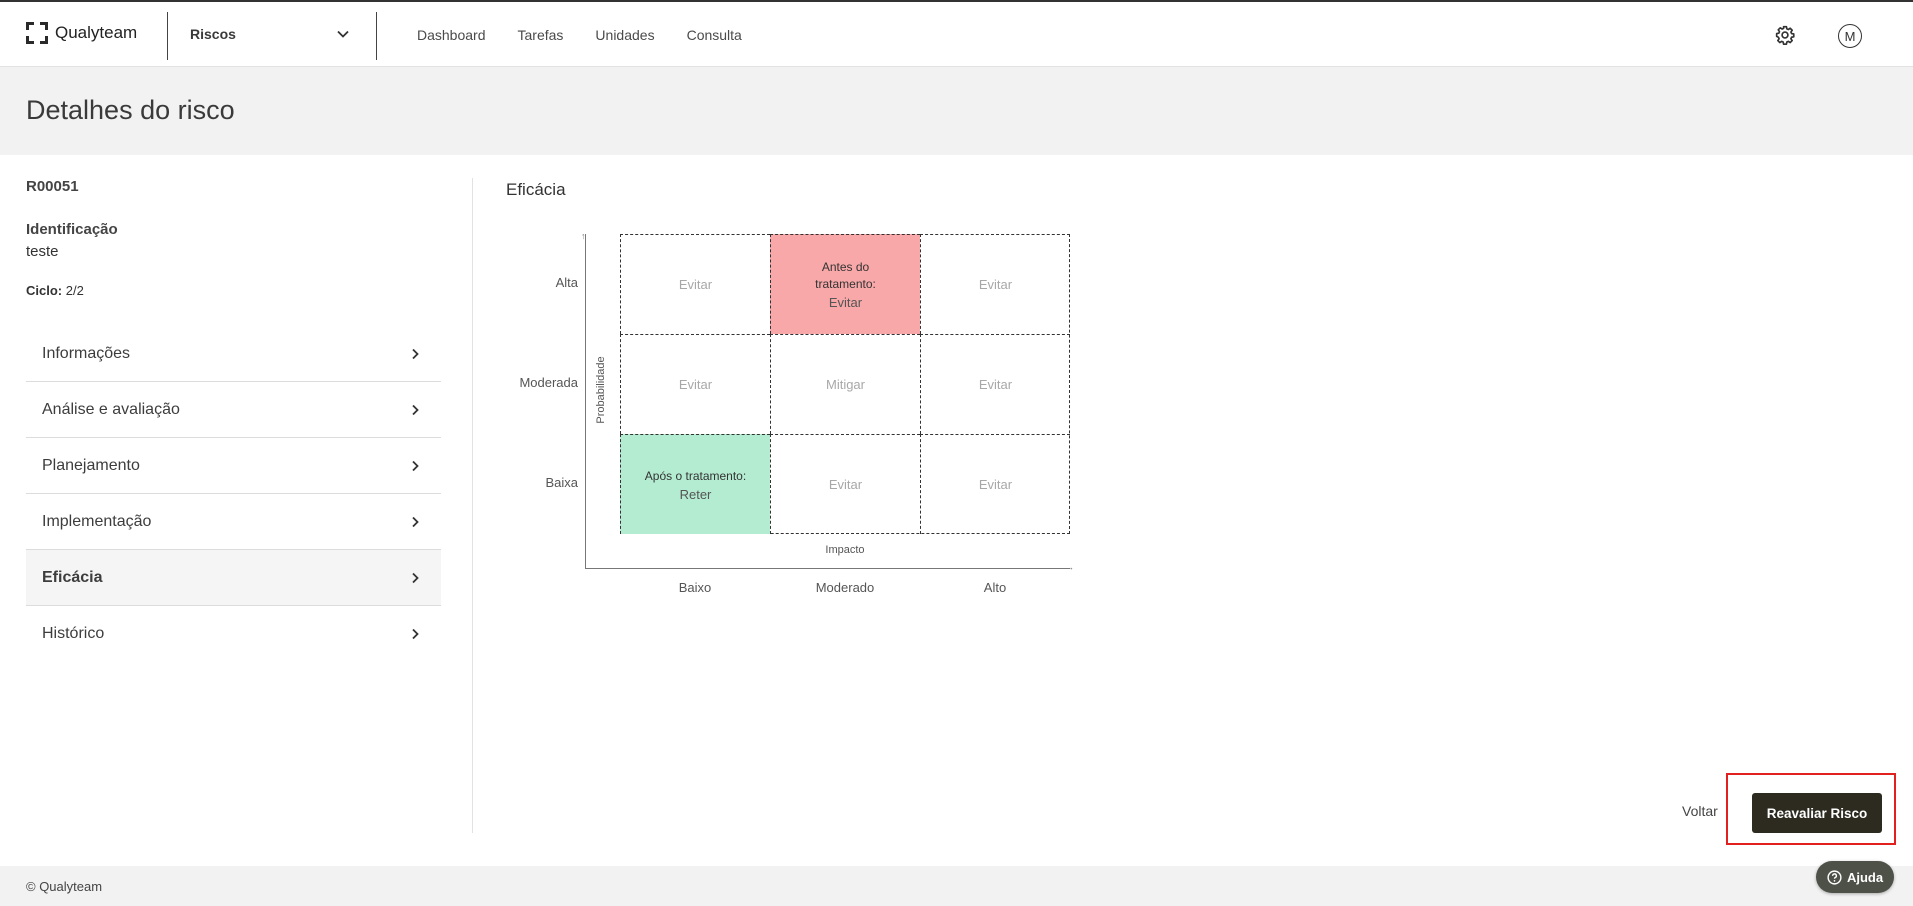  Describe the element at coordinates (233, 410) in the screenshot. I see `menu-item-analise: Análise e avaliação` at that location.